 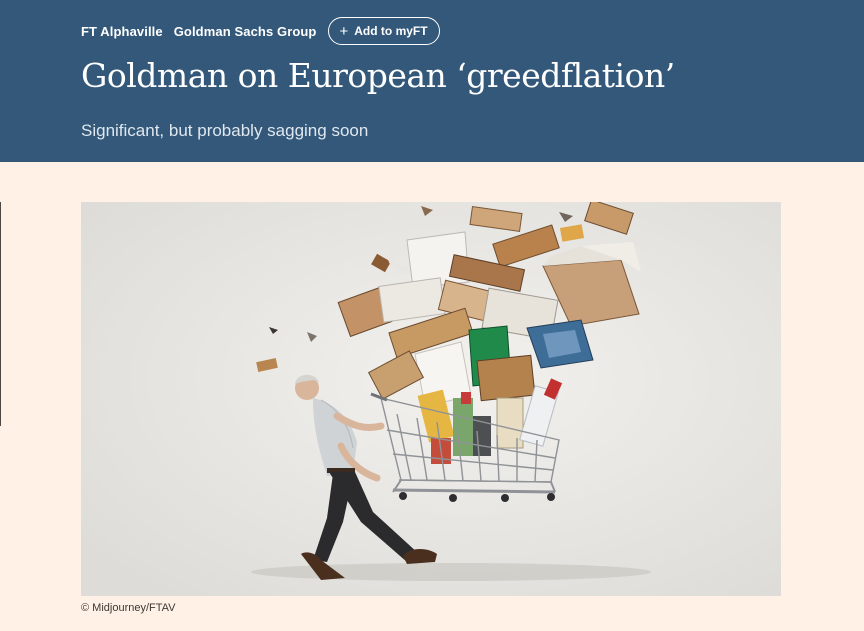 What do you see at coordinates (122, 31) in the screenshot?
I see `breadcrumb-link-ft-alphaville: FT Alphaville` at bounding box center [122, 31].